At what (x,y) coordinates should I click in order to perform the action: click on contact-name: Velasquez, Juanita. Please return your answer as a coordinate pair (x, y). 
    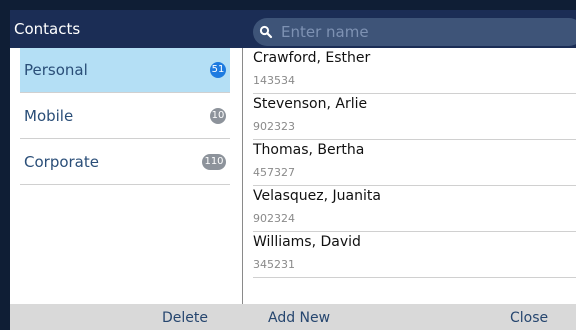
    Looking at the image, I should click on (317, 196).